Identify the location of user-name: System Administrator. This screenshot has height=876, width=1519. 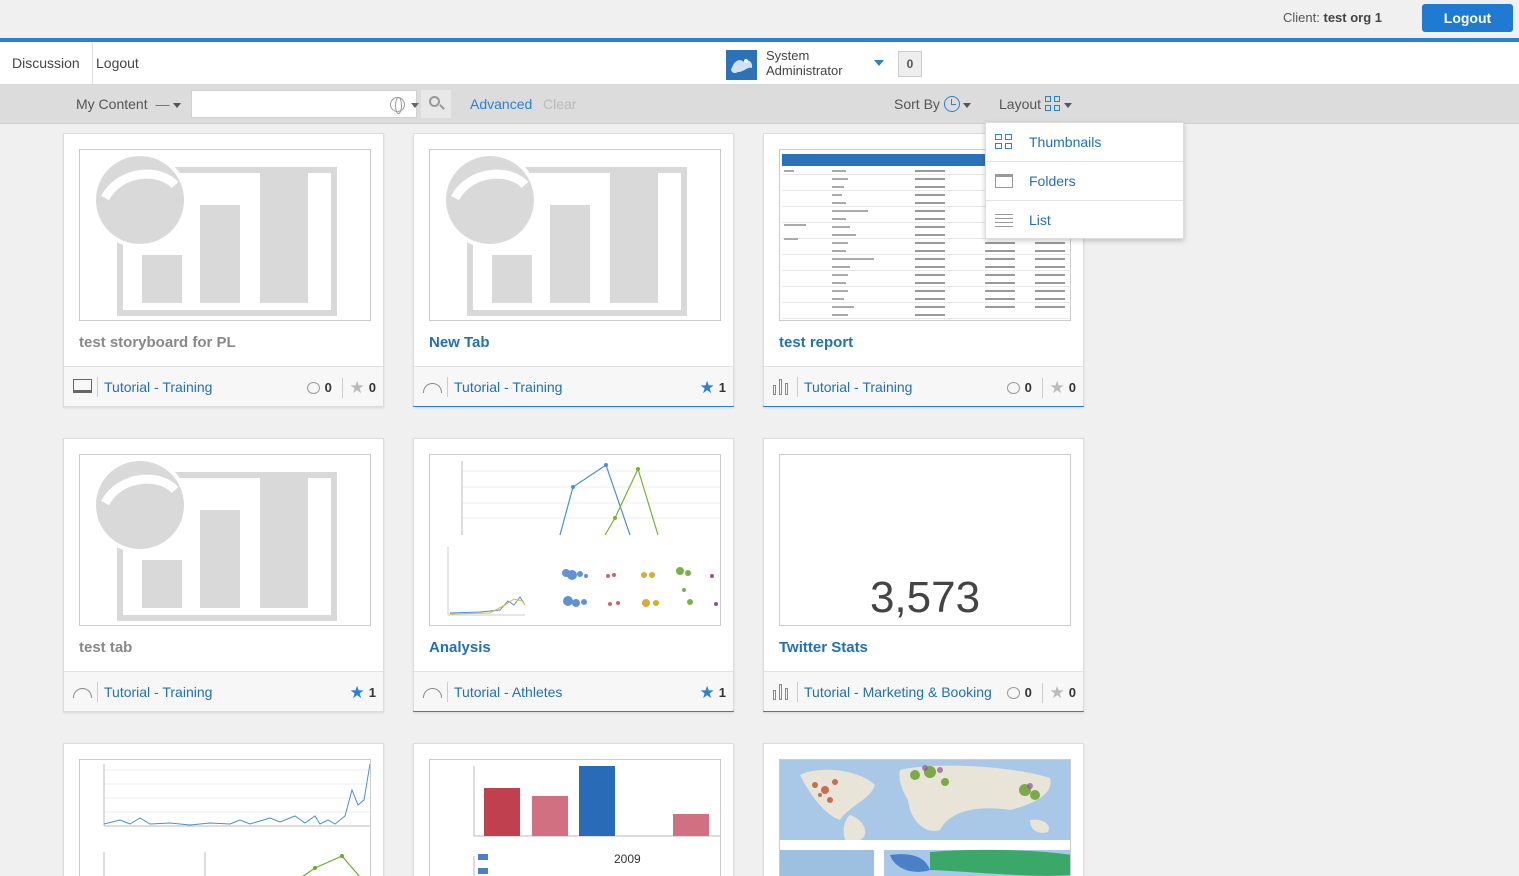
(804, 63).